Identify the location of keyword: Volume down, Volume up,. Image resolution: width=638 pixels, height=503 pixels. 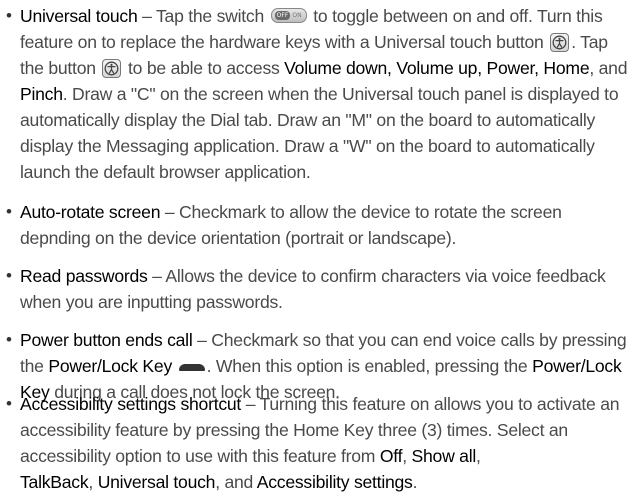
(383, 68).